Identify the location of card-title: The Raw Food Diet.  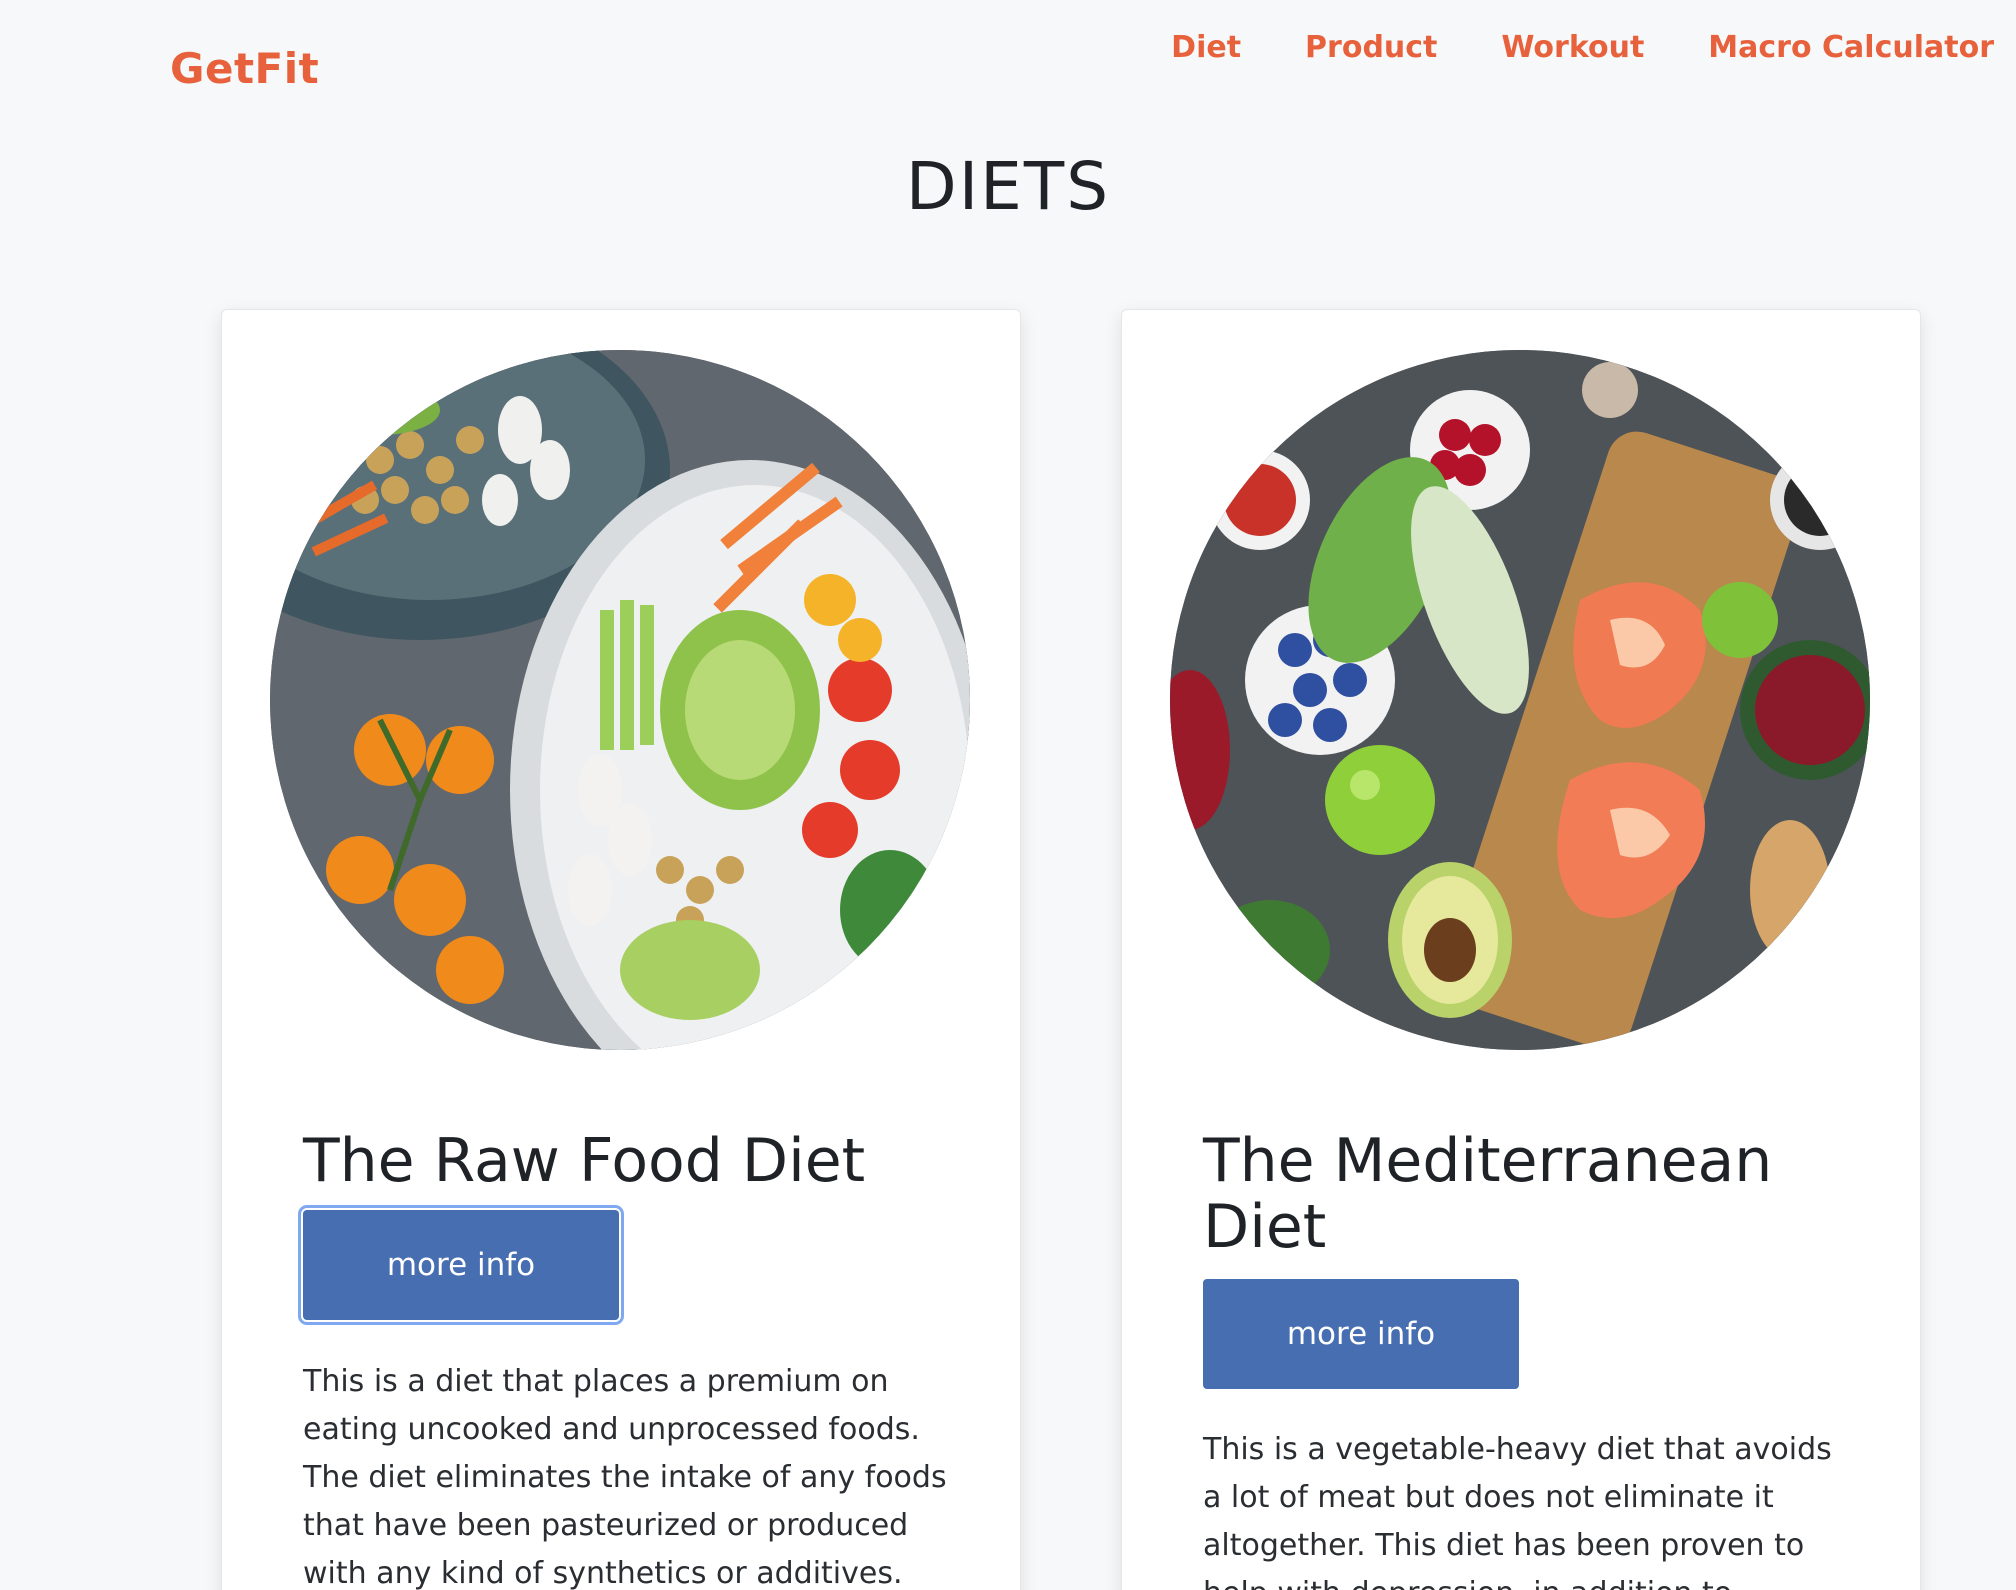
(584, 1161).